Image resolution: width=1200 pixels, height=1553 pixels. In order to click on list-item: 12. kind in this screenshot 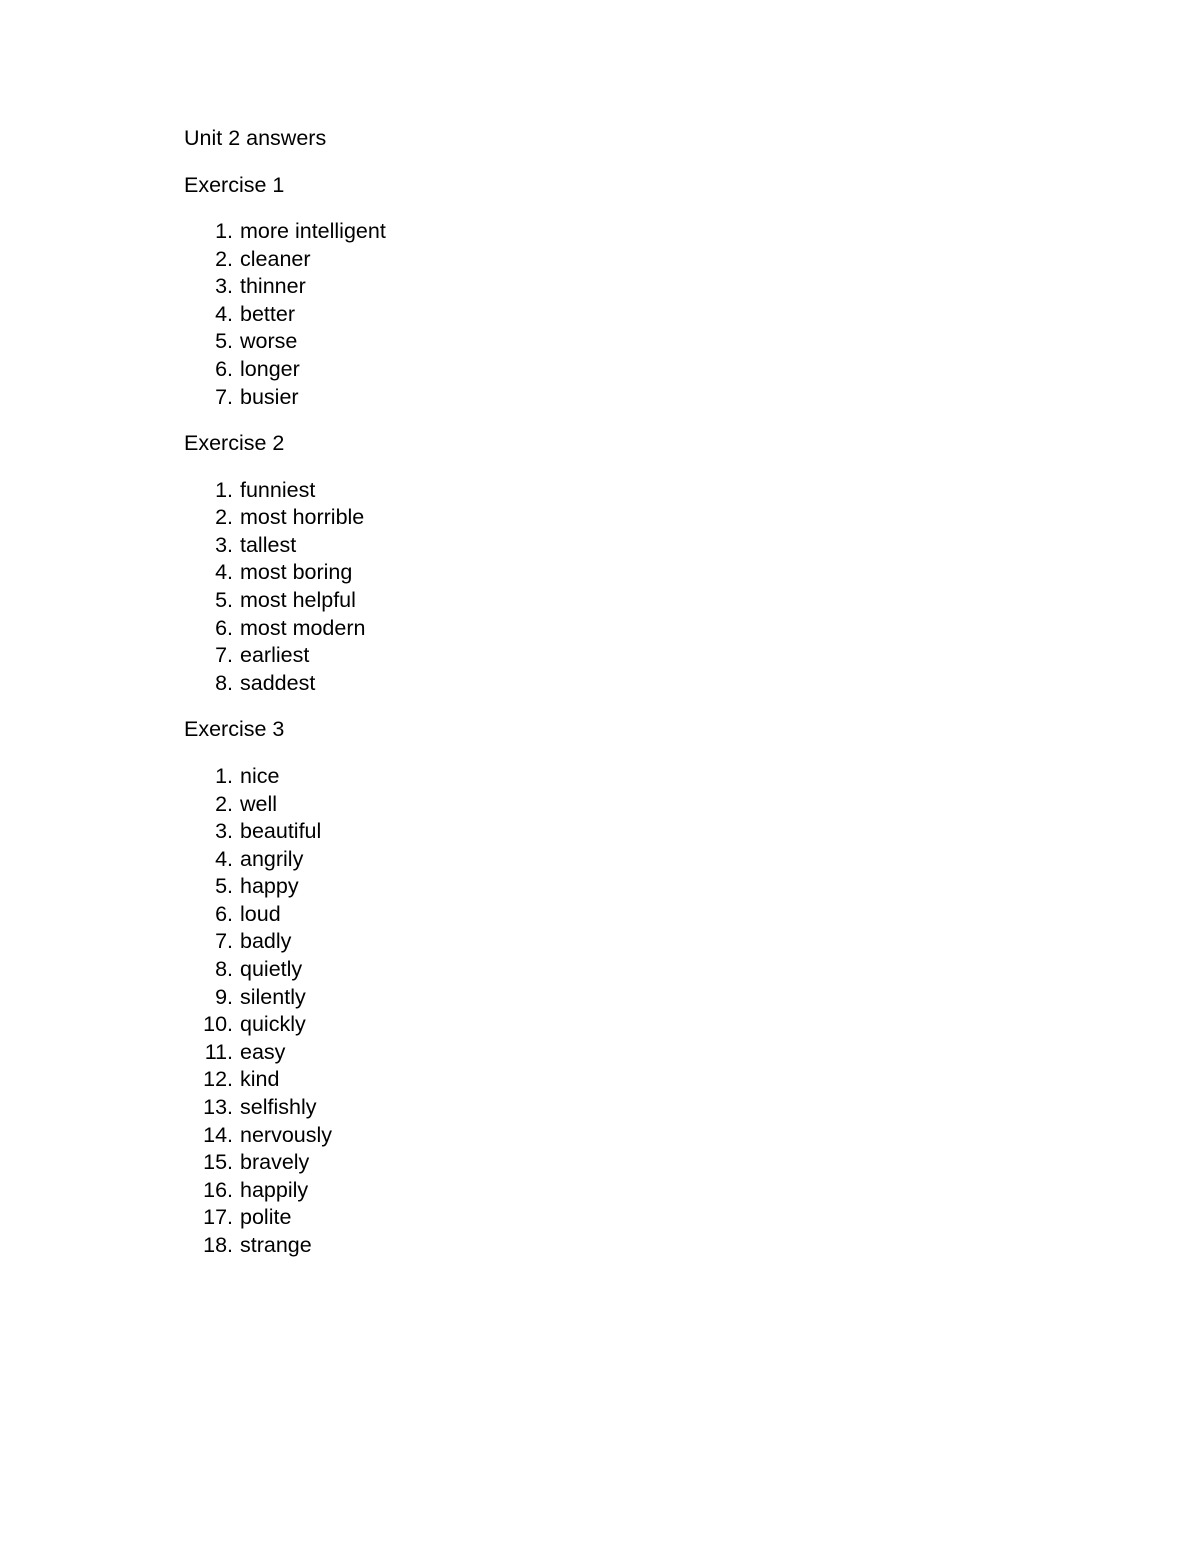, I will do `click(600, 1080)`.